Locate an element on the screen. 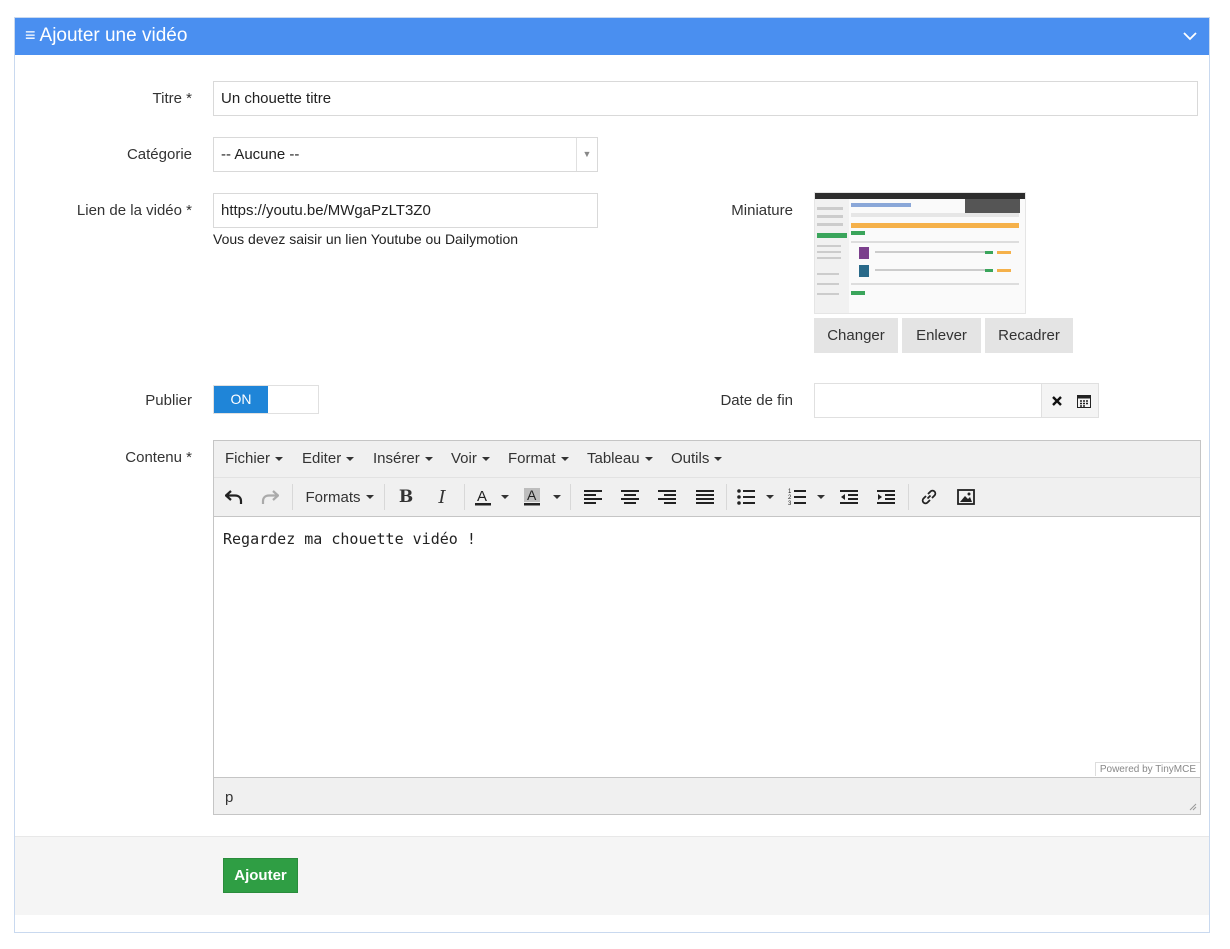 The width and height of the screenshot is (1230, 949). align-right-icon is located at coordinates (667, 497).